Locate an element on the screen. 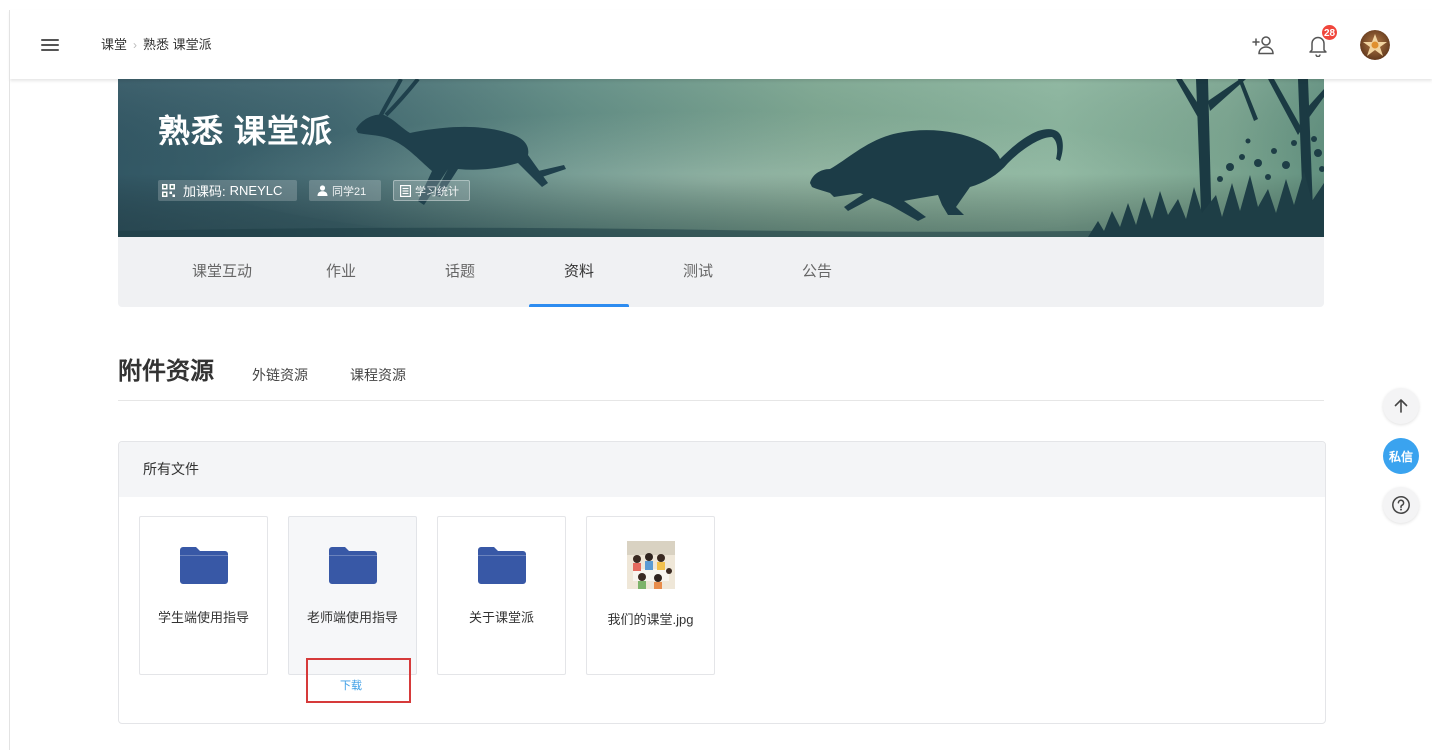  tab-classroom-interaction: 课堂互动 is located at coordinates (222, 272).